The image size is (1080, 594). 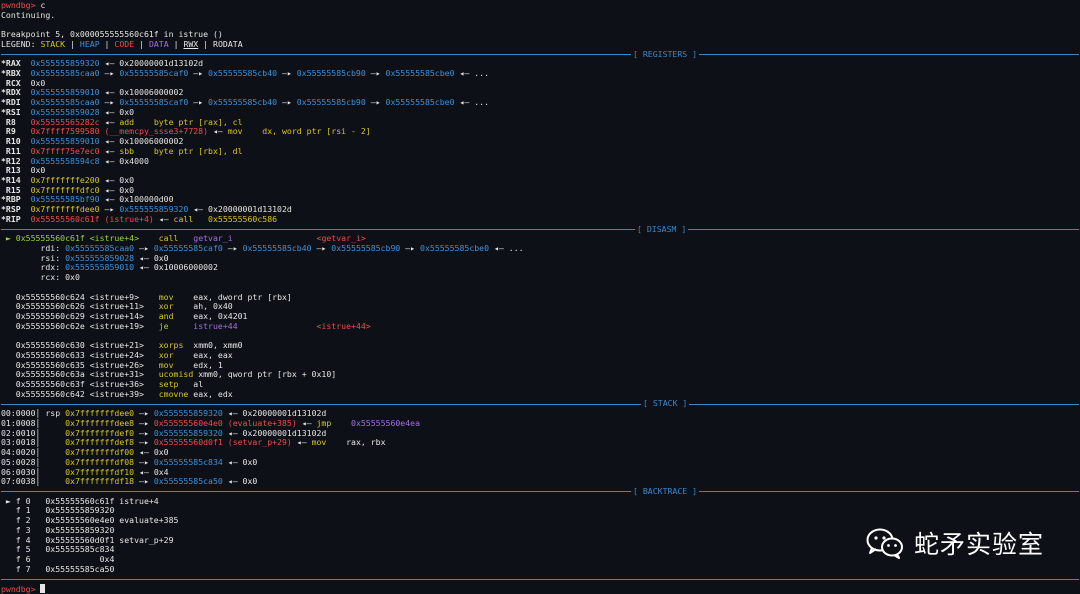 What do you see at coordinates (89, 44) in the screenshot?
I see `legend-heap: HEAP` at bounding box center [89, 44].